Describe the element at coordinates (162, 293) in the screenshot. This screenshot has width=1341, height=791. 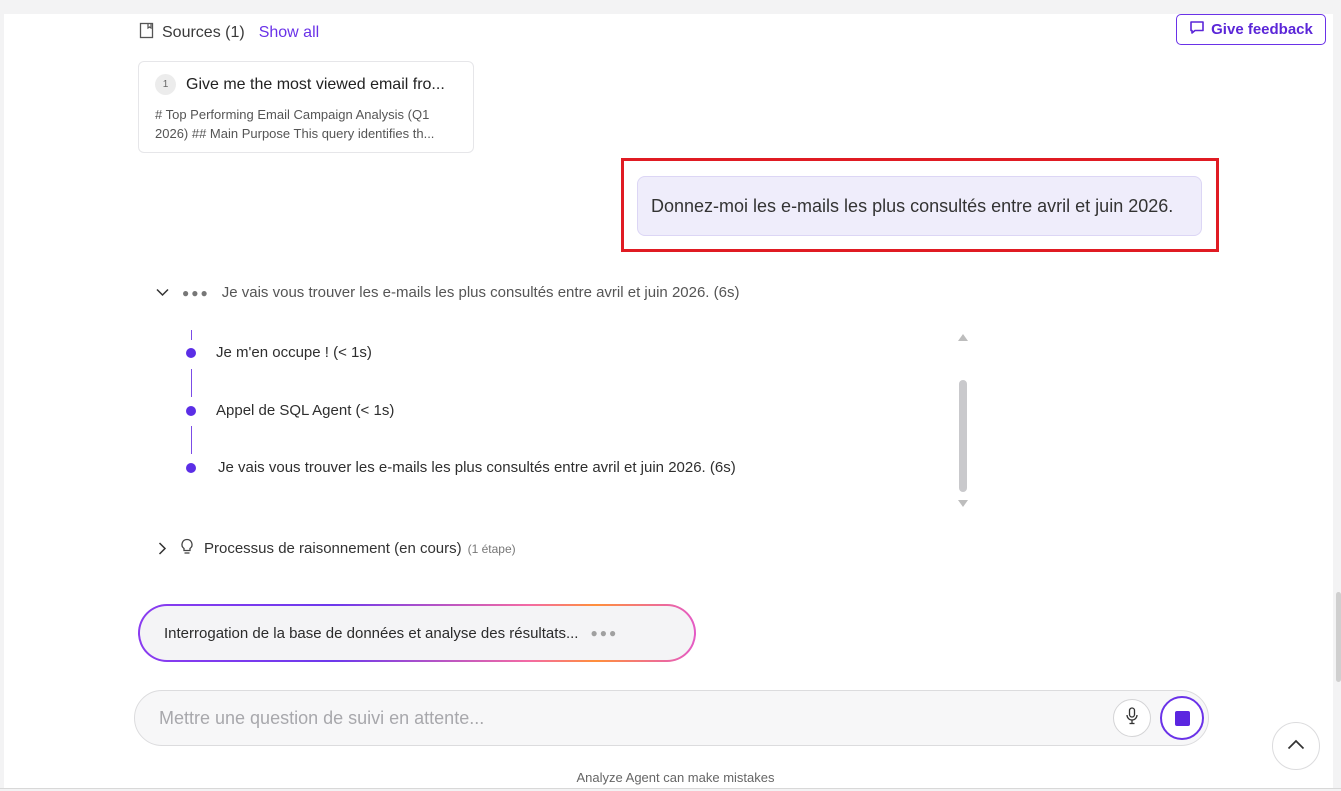
I see `chevron-down-icon` at that location.